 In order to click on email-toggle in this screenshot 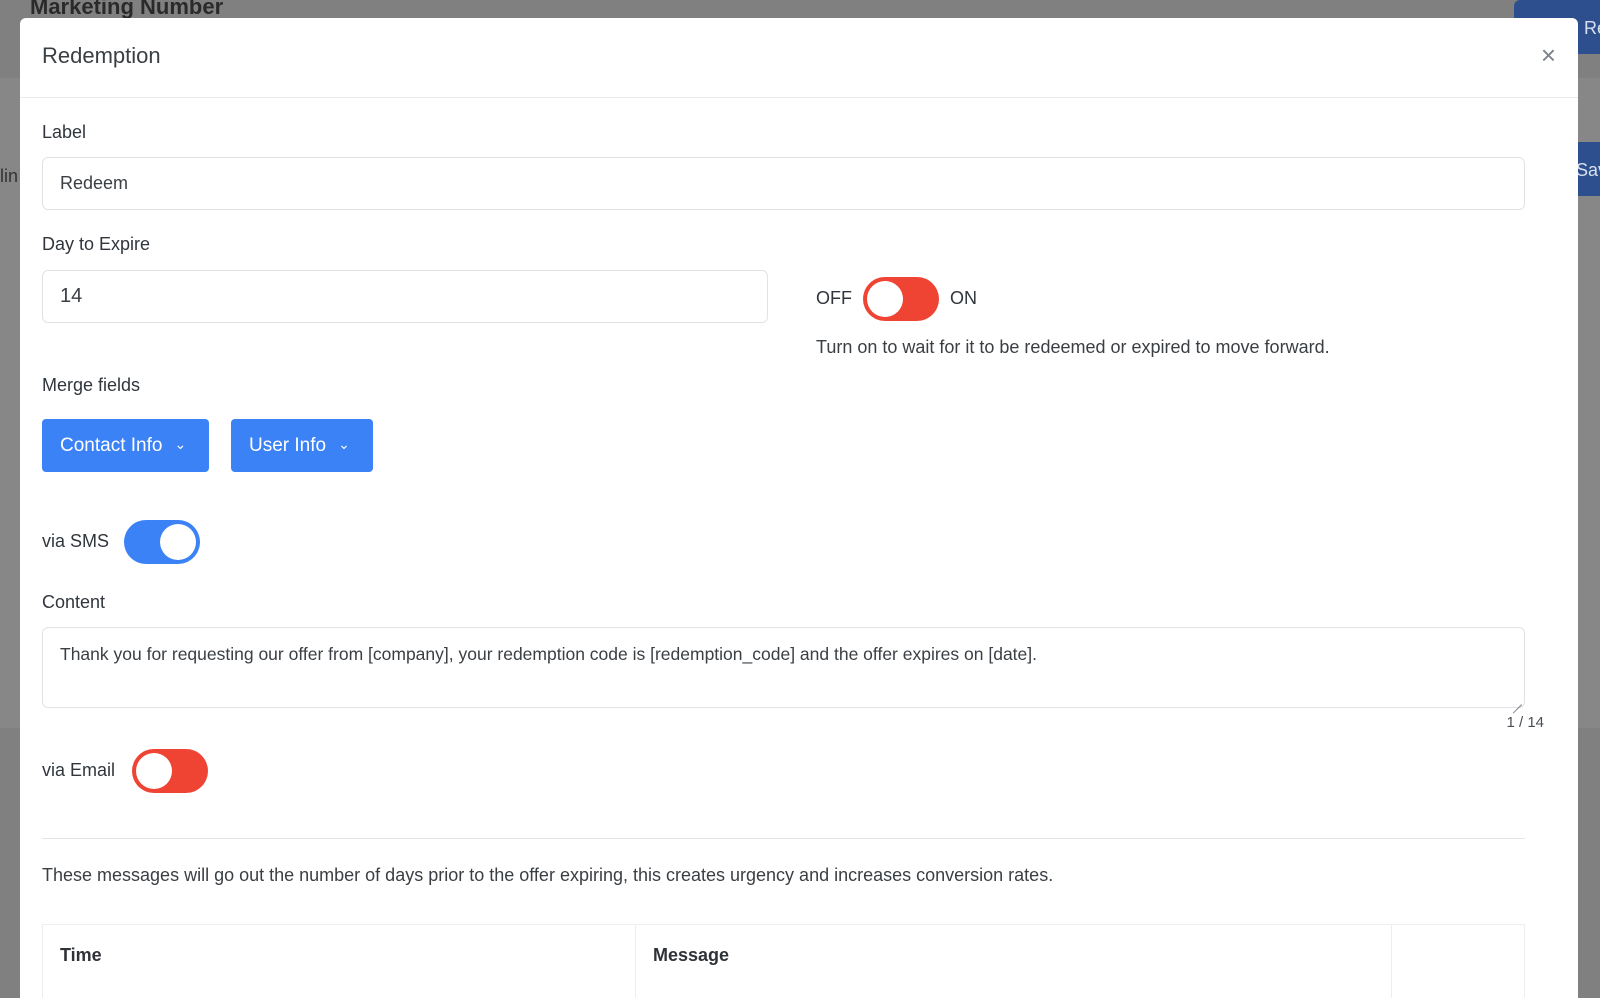, I will do `click(170, 771)`.